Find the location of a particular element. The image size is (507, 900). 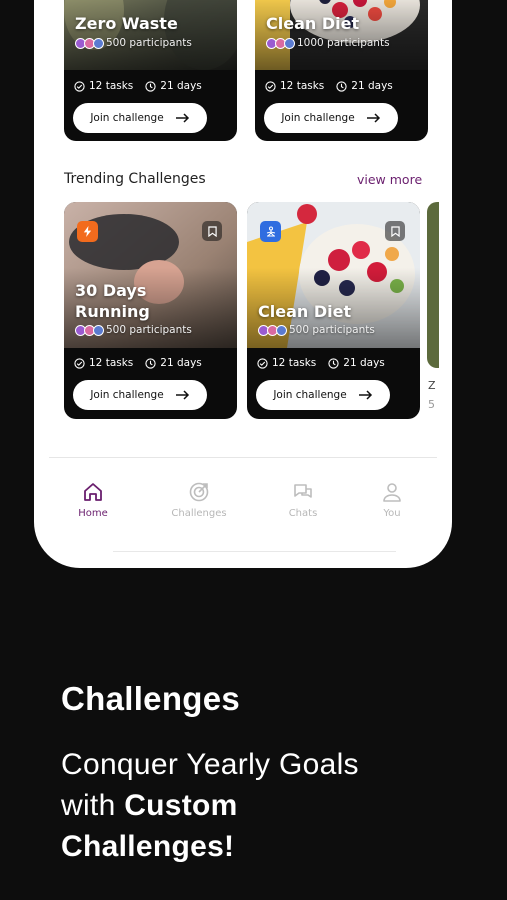

card-title: Zero Waste is located at coordinates (126, 23).